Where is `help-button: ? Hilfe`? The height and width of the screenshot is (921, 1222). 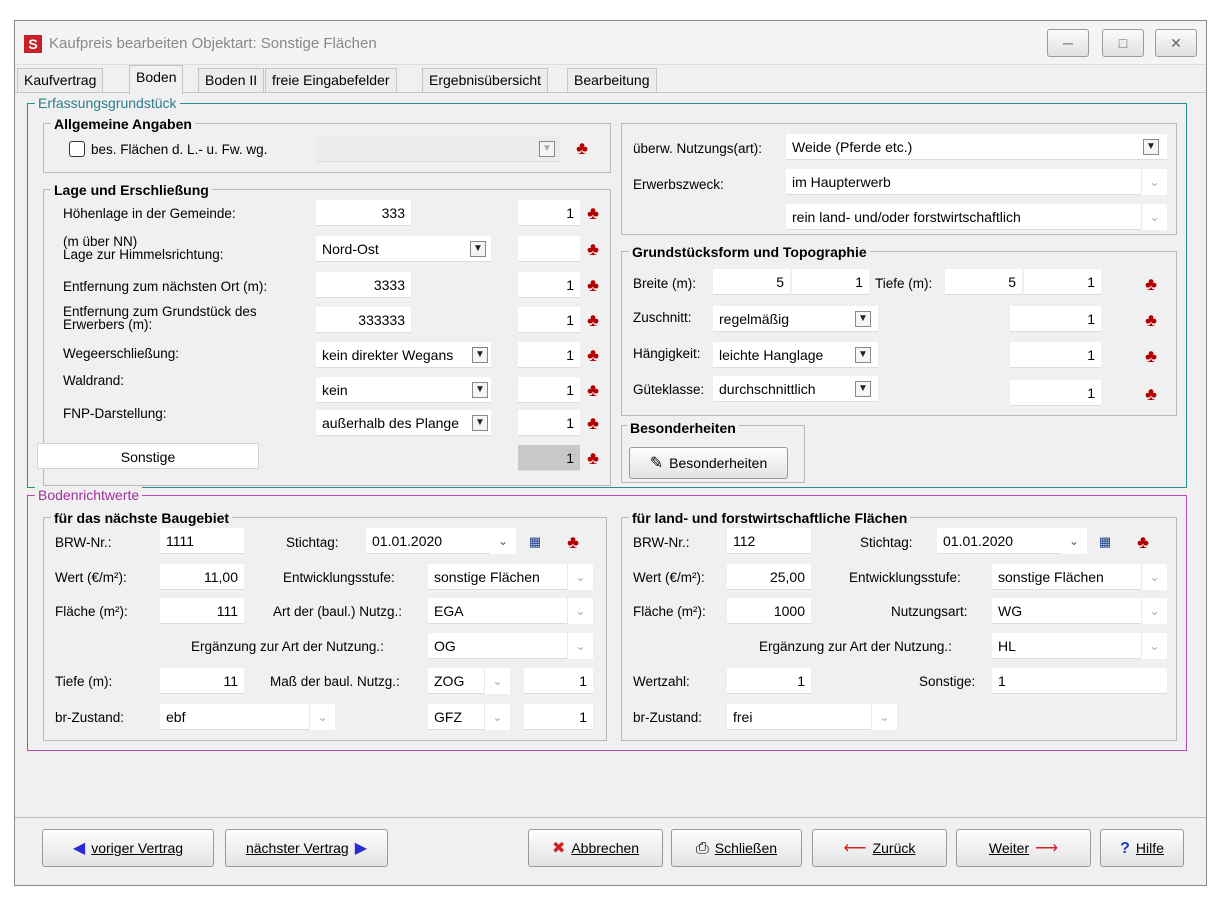
help-button: ? Hilfe is located at coordinates (1142, 848).